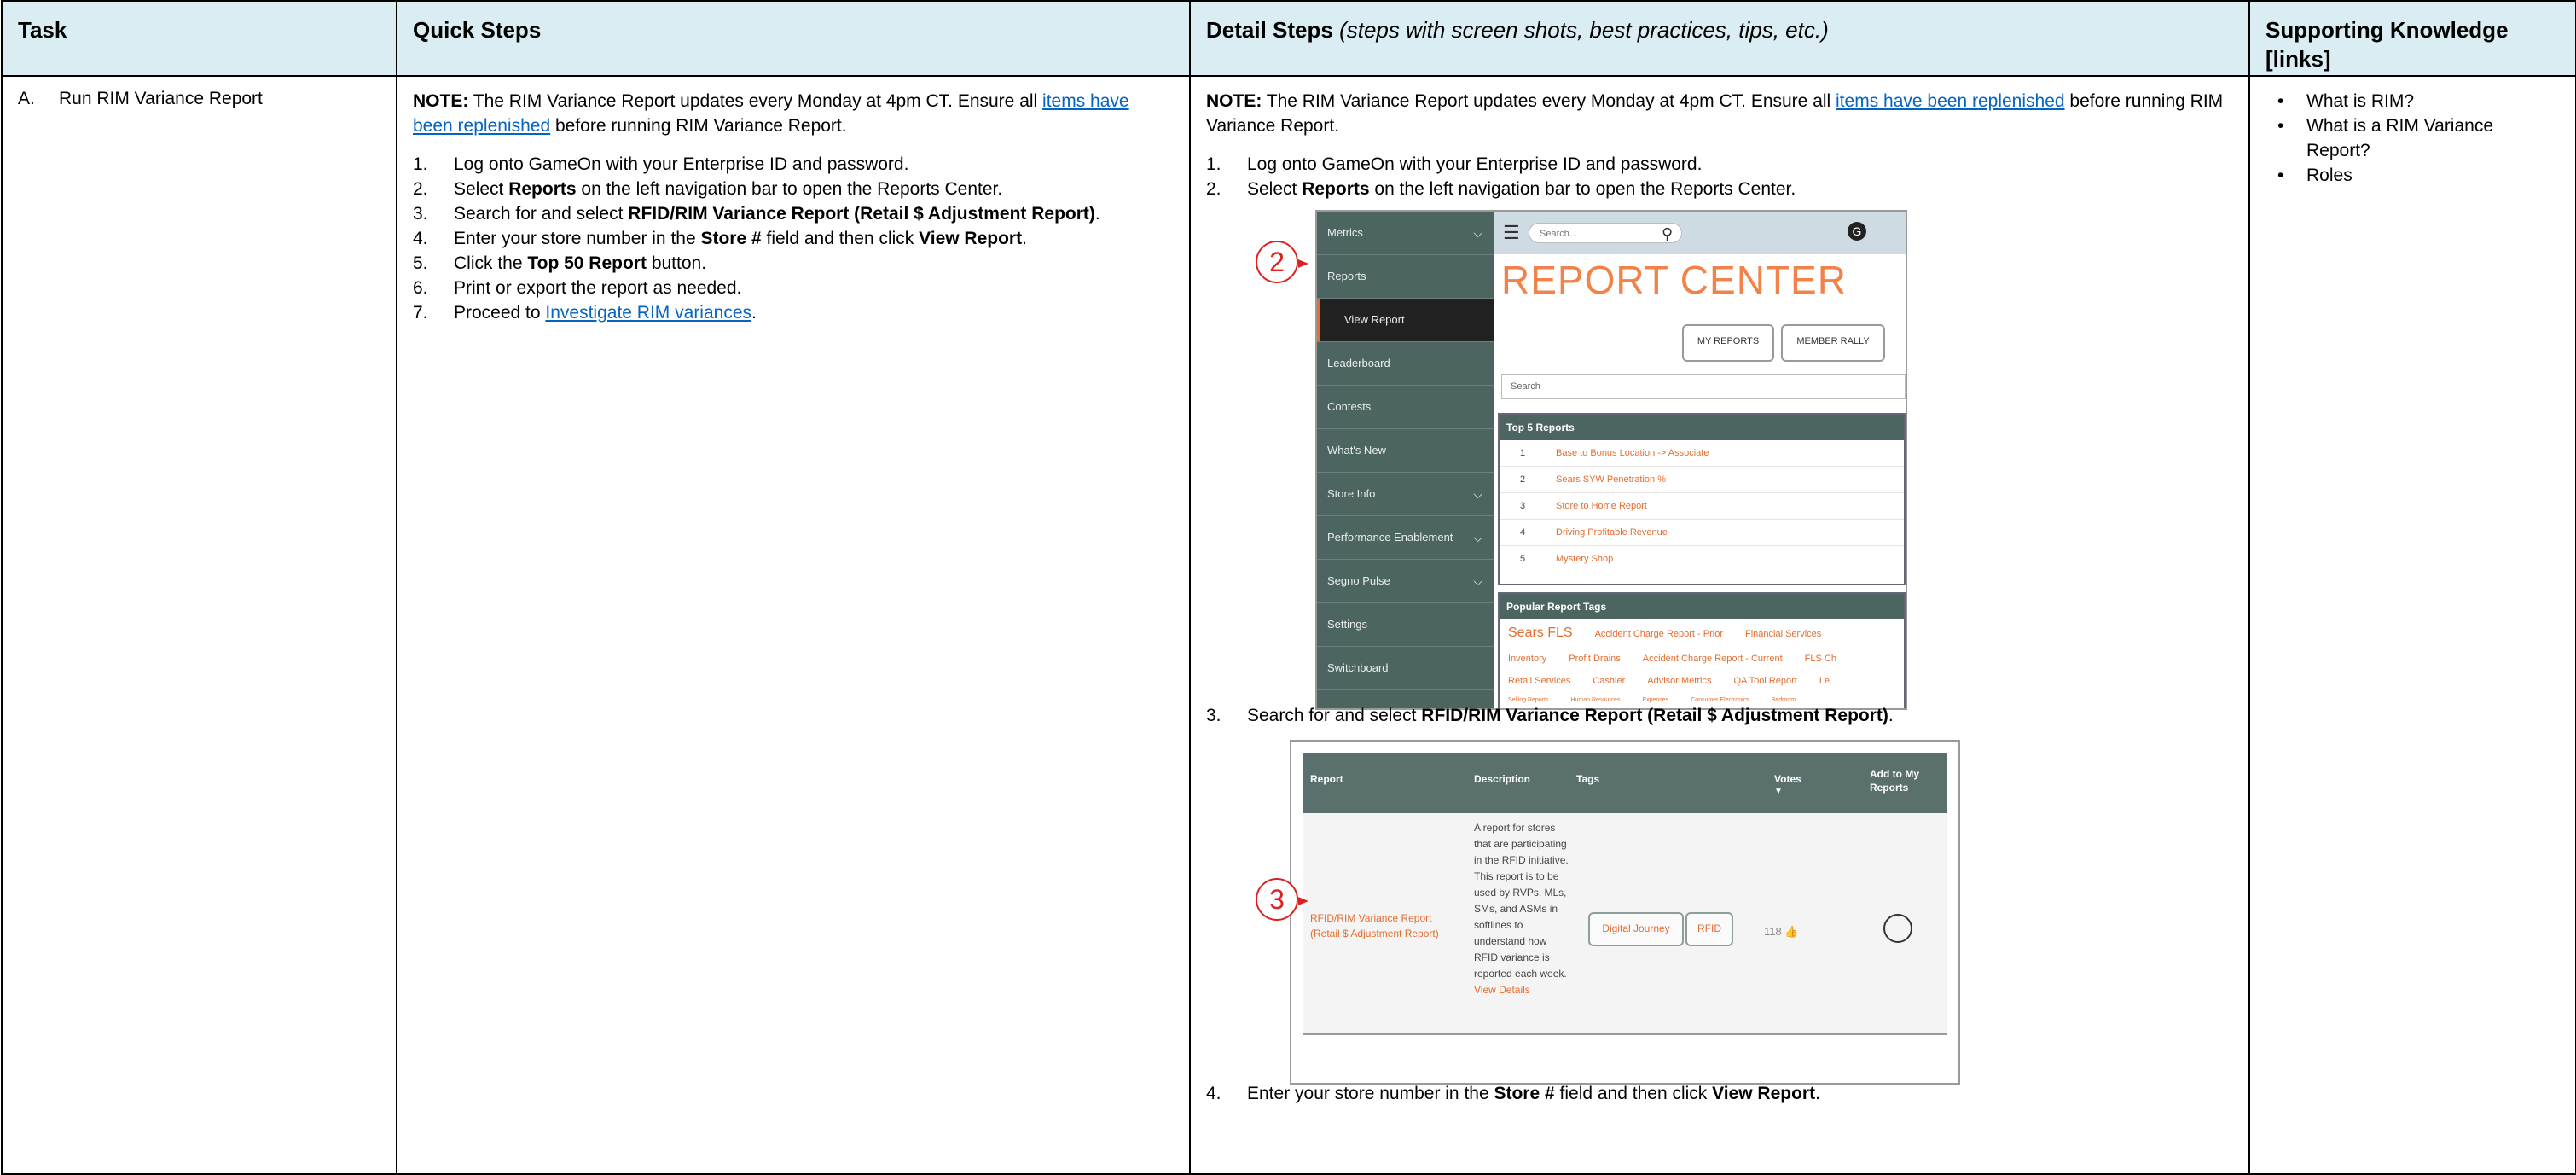  What do you see at coordinates (1659, 634) in the screenshot?
I see `tag-link: Accident Charge Report - Prior` at bounding box center [1659, 634].